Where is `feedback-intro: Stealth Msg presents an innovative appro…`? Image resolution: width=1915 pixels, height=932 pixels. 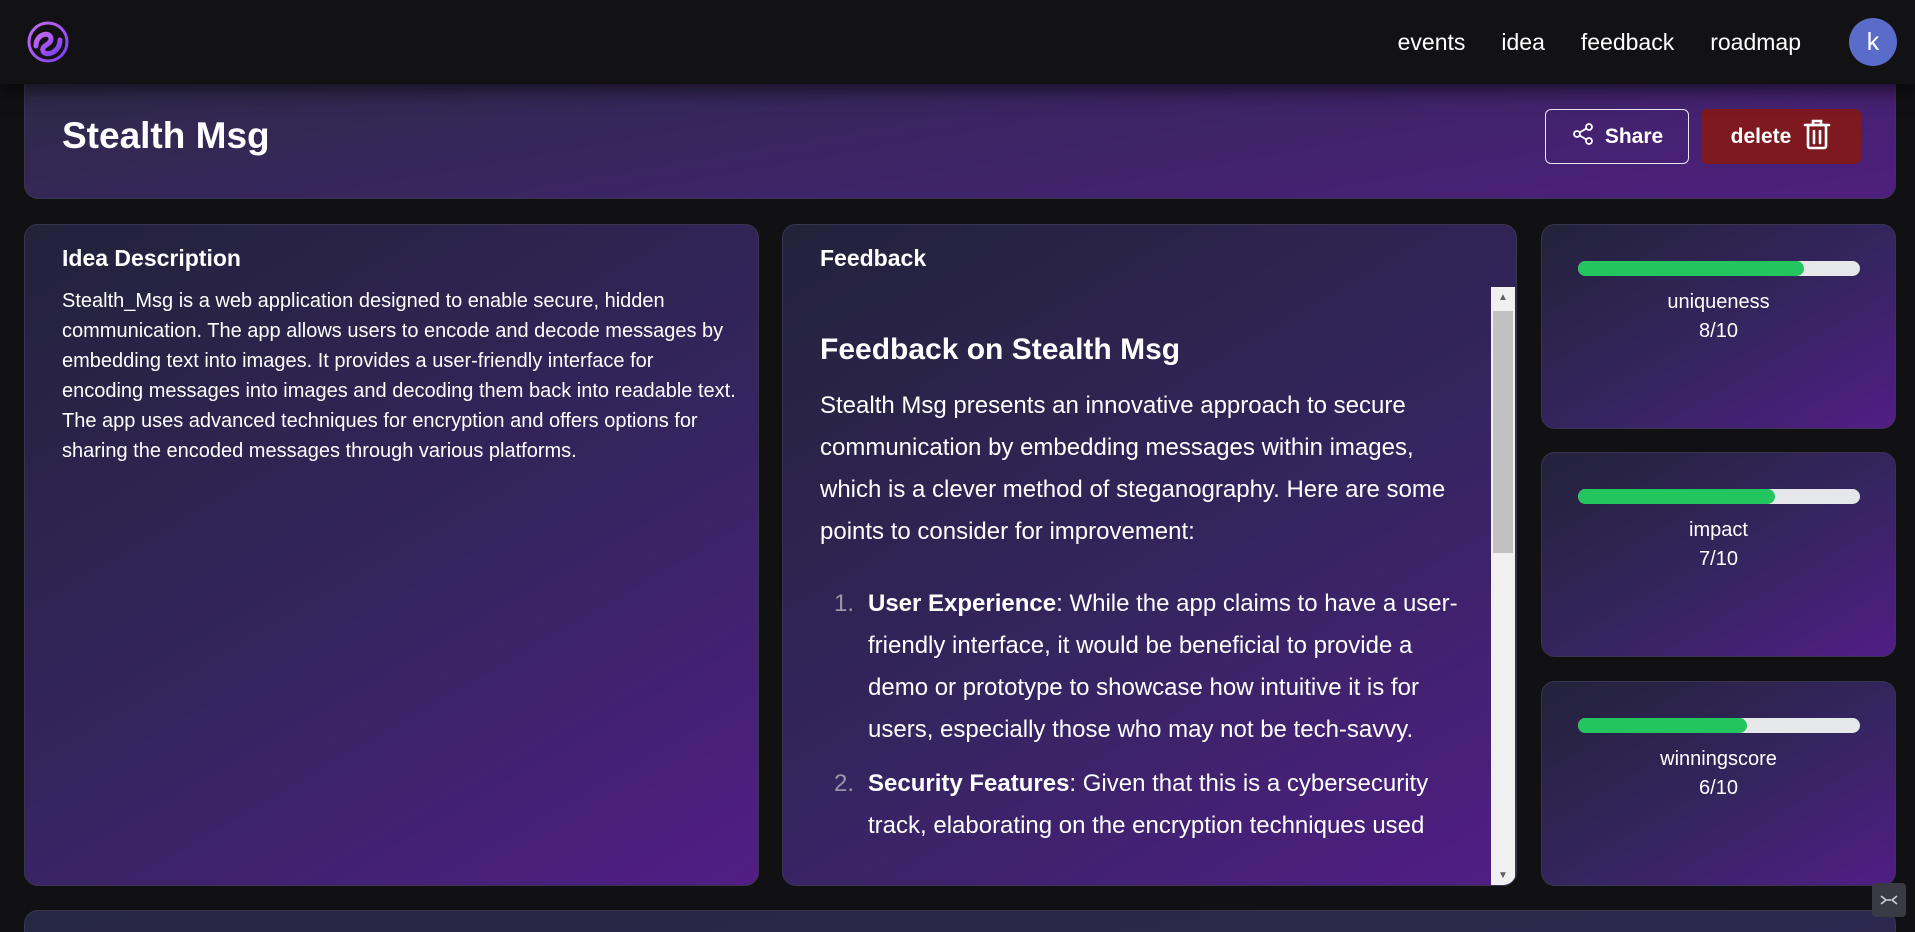
feedback-intro: Stealth Msg presents an innovative appro… is located at coordinates (1133, 468).